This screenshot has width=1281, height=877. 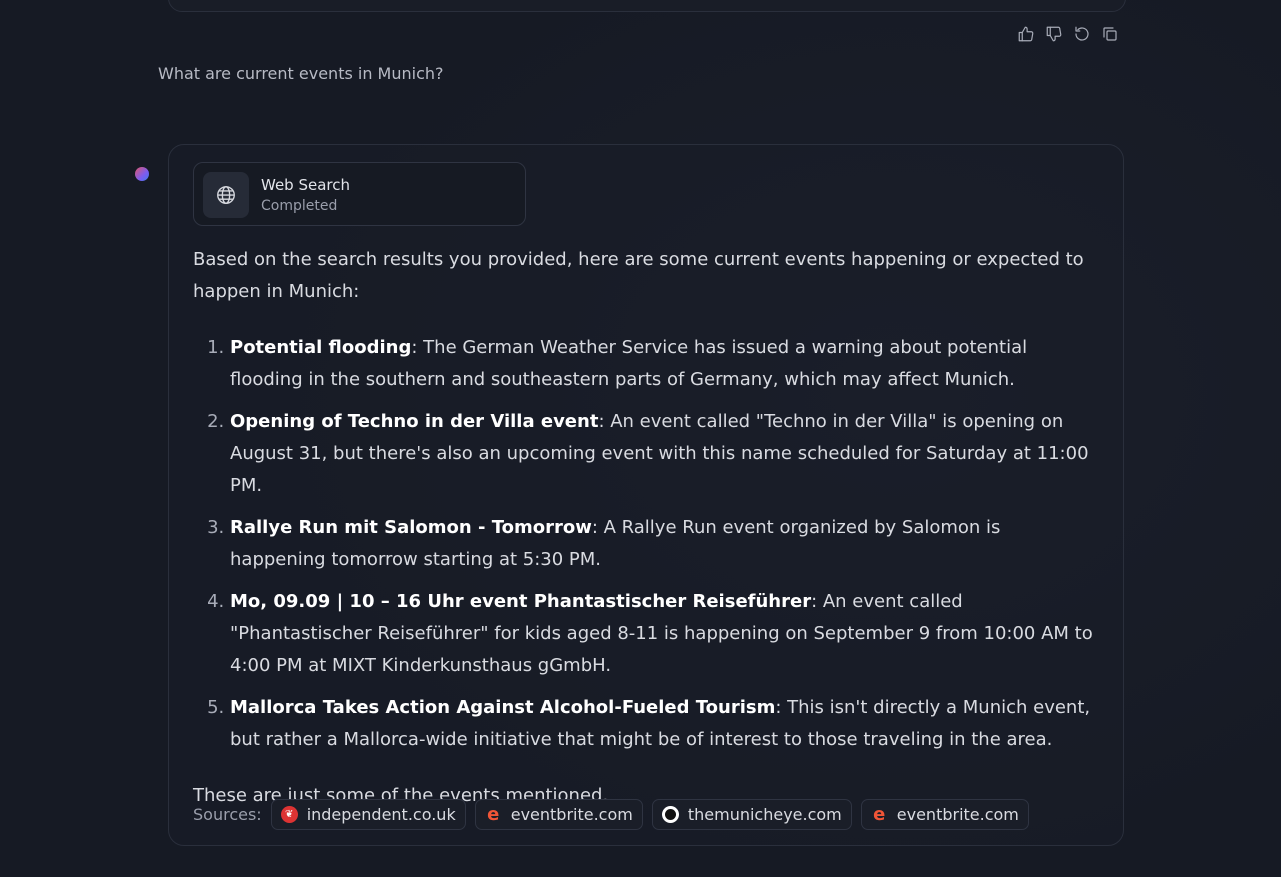 I want to click on previous-message-card, so click(x=647, y=6).